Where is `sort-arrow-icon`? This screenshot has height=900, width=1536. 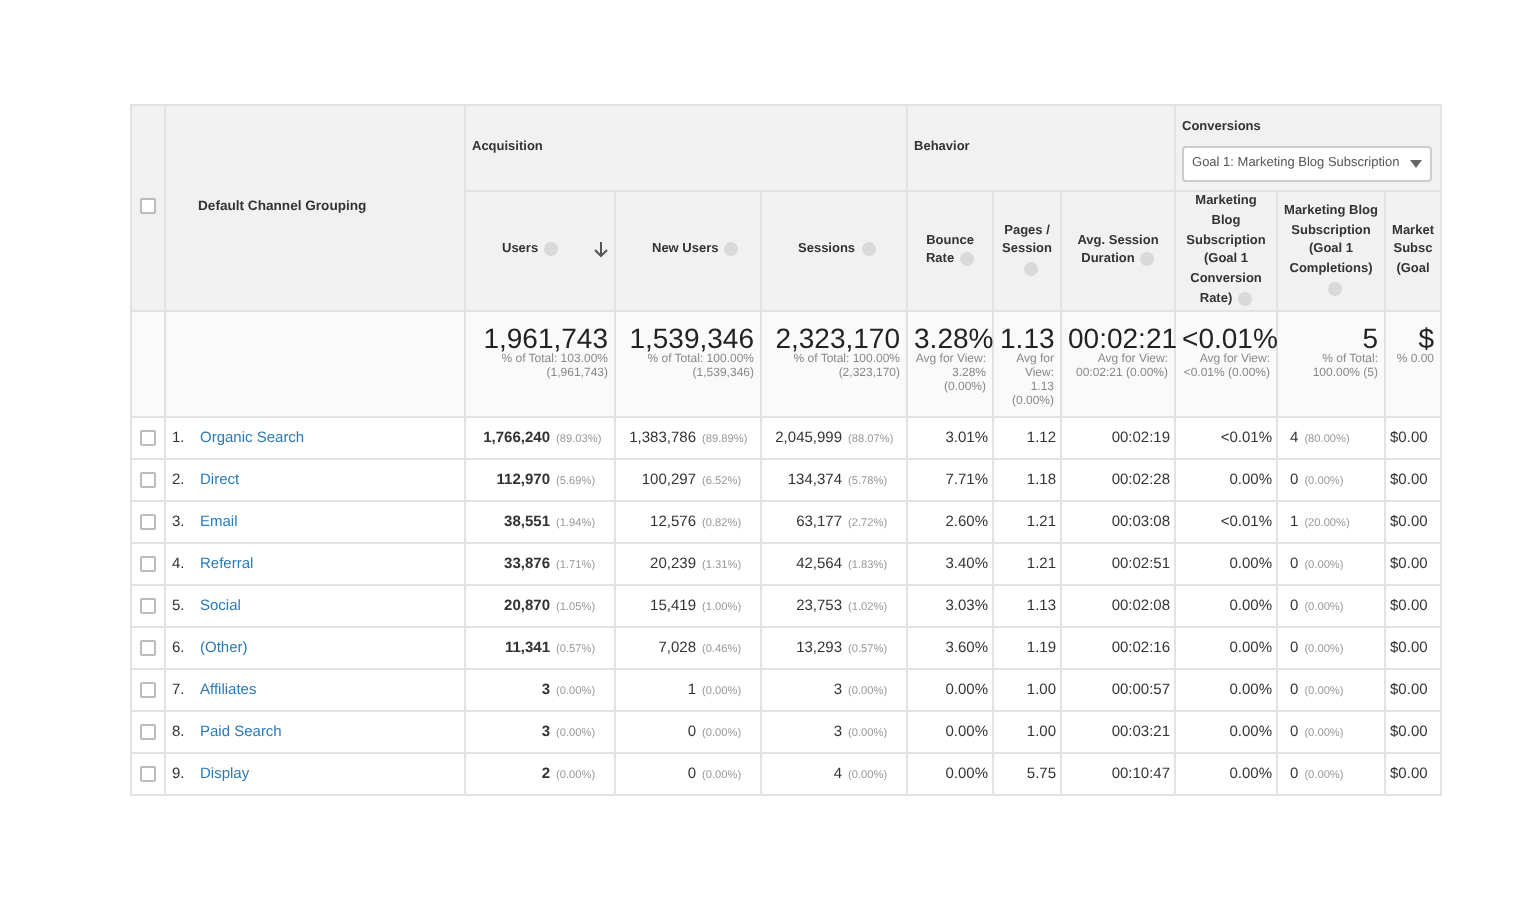
sort-arrow-icon is located at coordinates (601, 250).